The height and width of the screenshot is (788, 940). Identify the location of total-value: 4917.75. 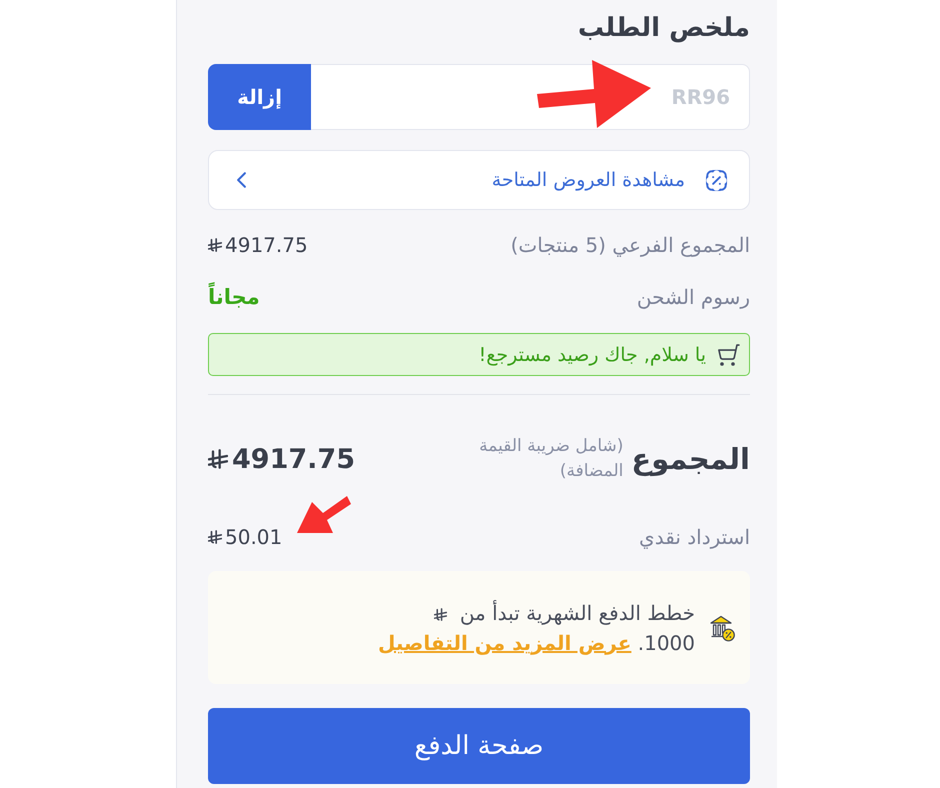
(293, 459).